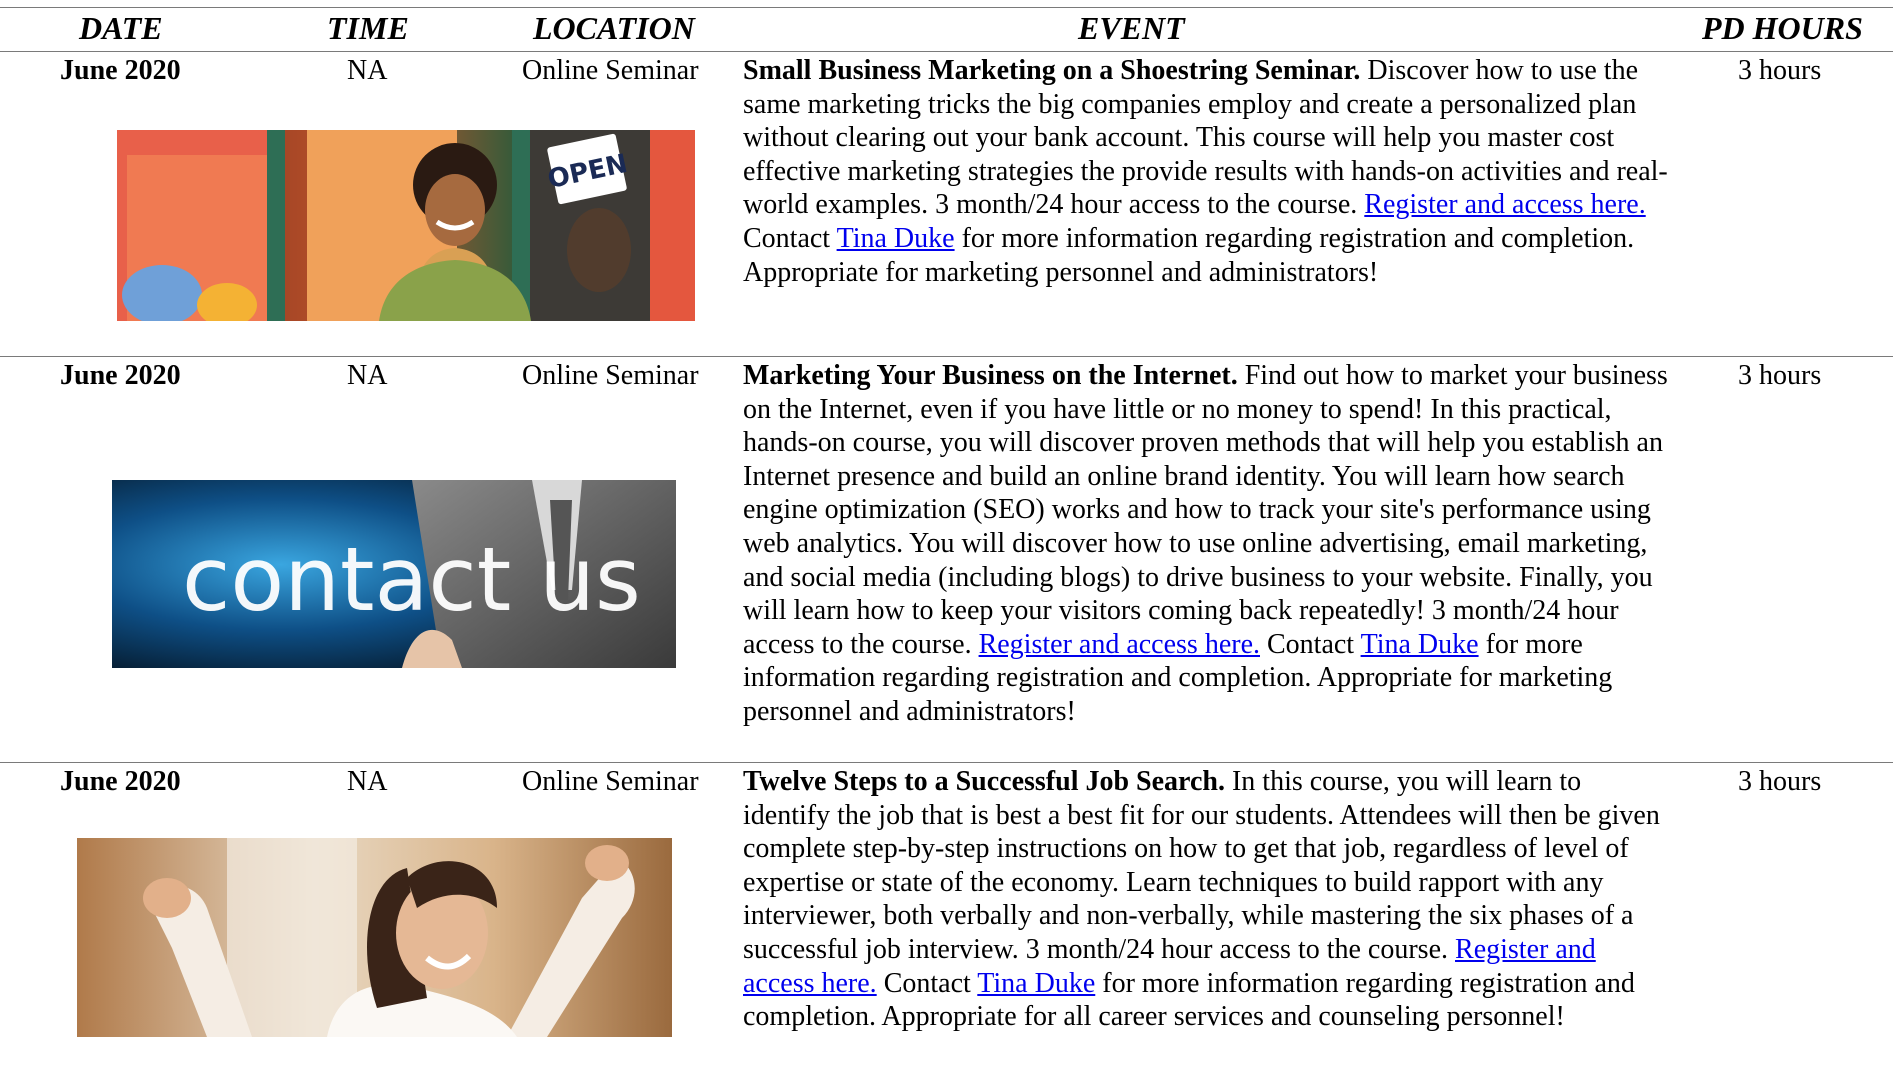 This screenshot has height=1065, width=1893. I want to click on contact-us-image-text: contact us, so click(411, 579).